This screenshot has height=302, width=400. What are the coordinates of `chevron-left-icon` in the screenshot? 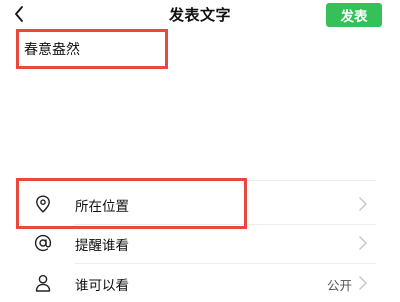 It's located at (19, 14).